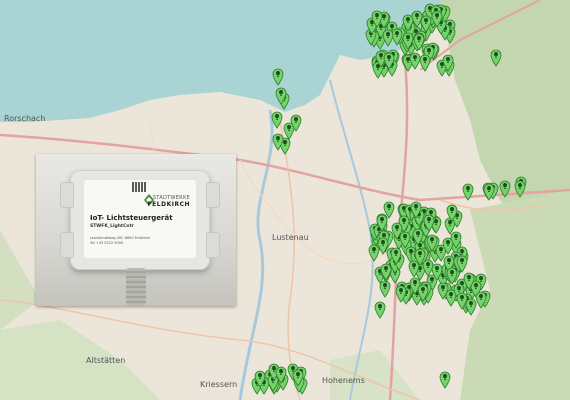 This screenshot has width=570, height=400. What do you see at coordinates (120, 238) in the screenshot?
I see `device-address: Leusbündtweg 49C 6800 Feldkirch` at bounding box center [120, 238].